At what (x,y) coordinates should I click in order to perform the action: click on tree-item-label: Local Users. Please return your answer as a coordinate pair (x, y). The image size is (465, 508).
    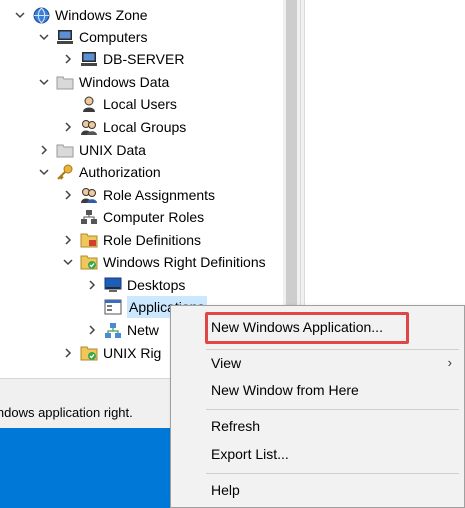
    Looking at the image, I should click on (140, 104).